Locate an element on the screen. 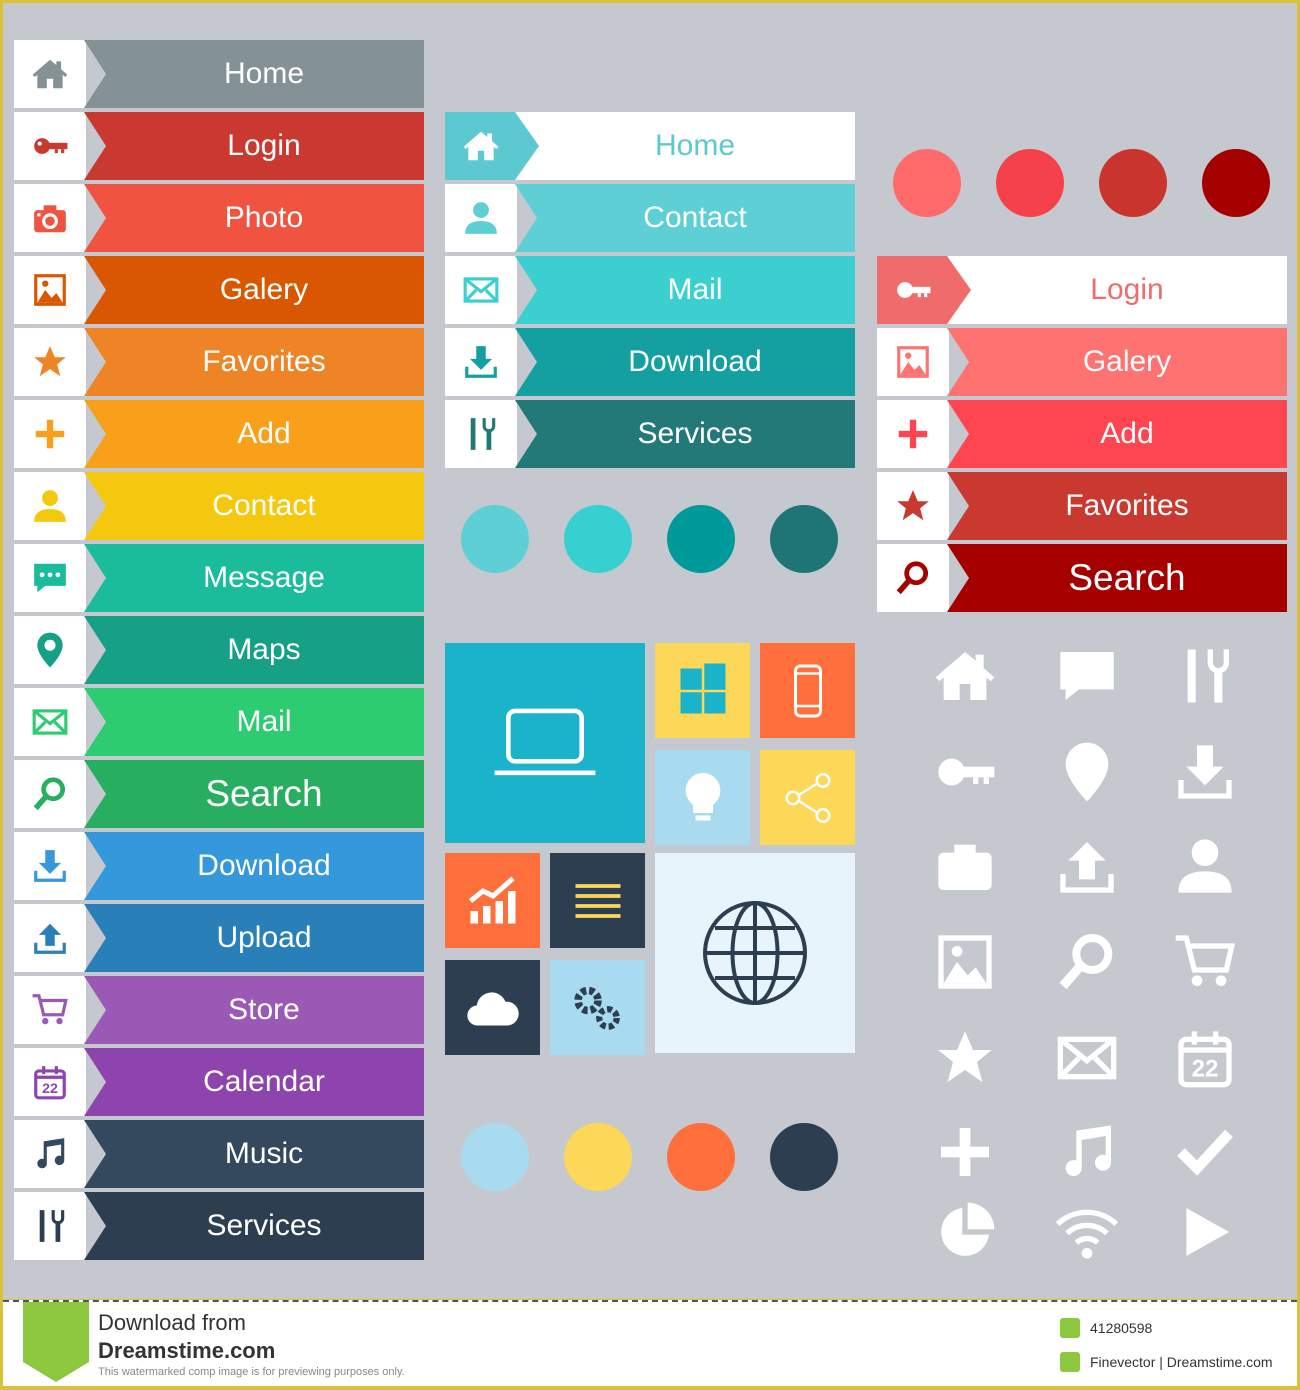 The width and height of the screenshot is (1300, 1390). tile-share is located at coordinates (807, 797).